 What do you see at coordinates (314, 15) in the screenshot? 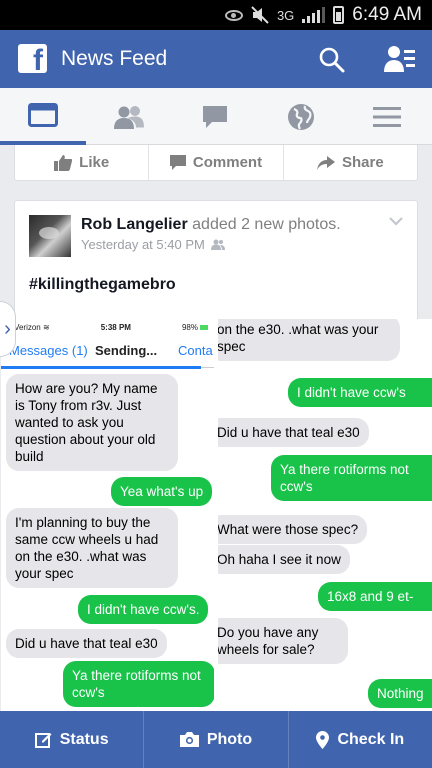
I see `signal-icon` at bounding box center [314, 15].